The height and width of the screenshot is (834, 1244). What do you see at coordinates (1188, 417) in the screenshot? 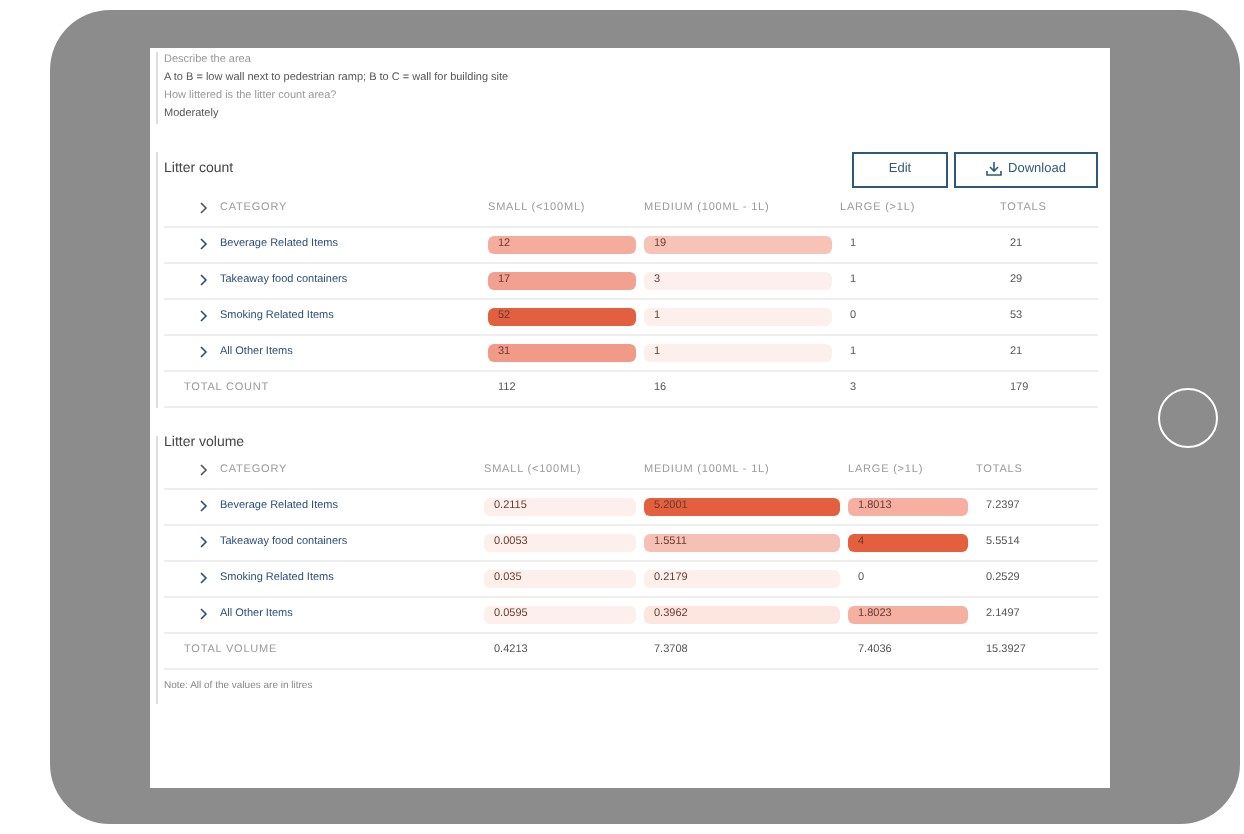
I see `home-button` at bounding box center [1188, 417].